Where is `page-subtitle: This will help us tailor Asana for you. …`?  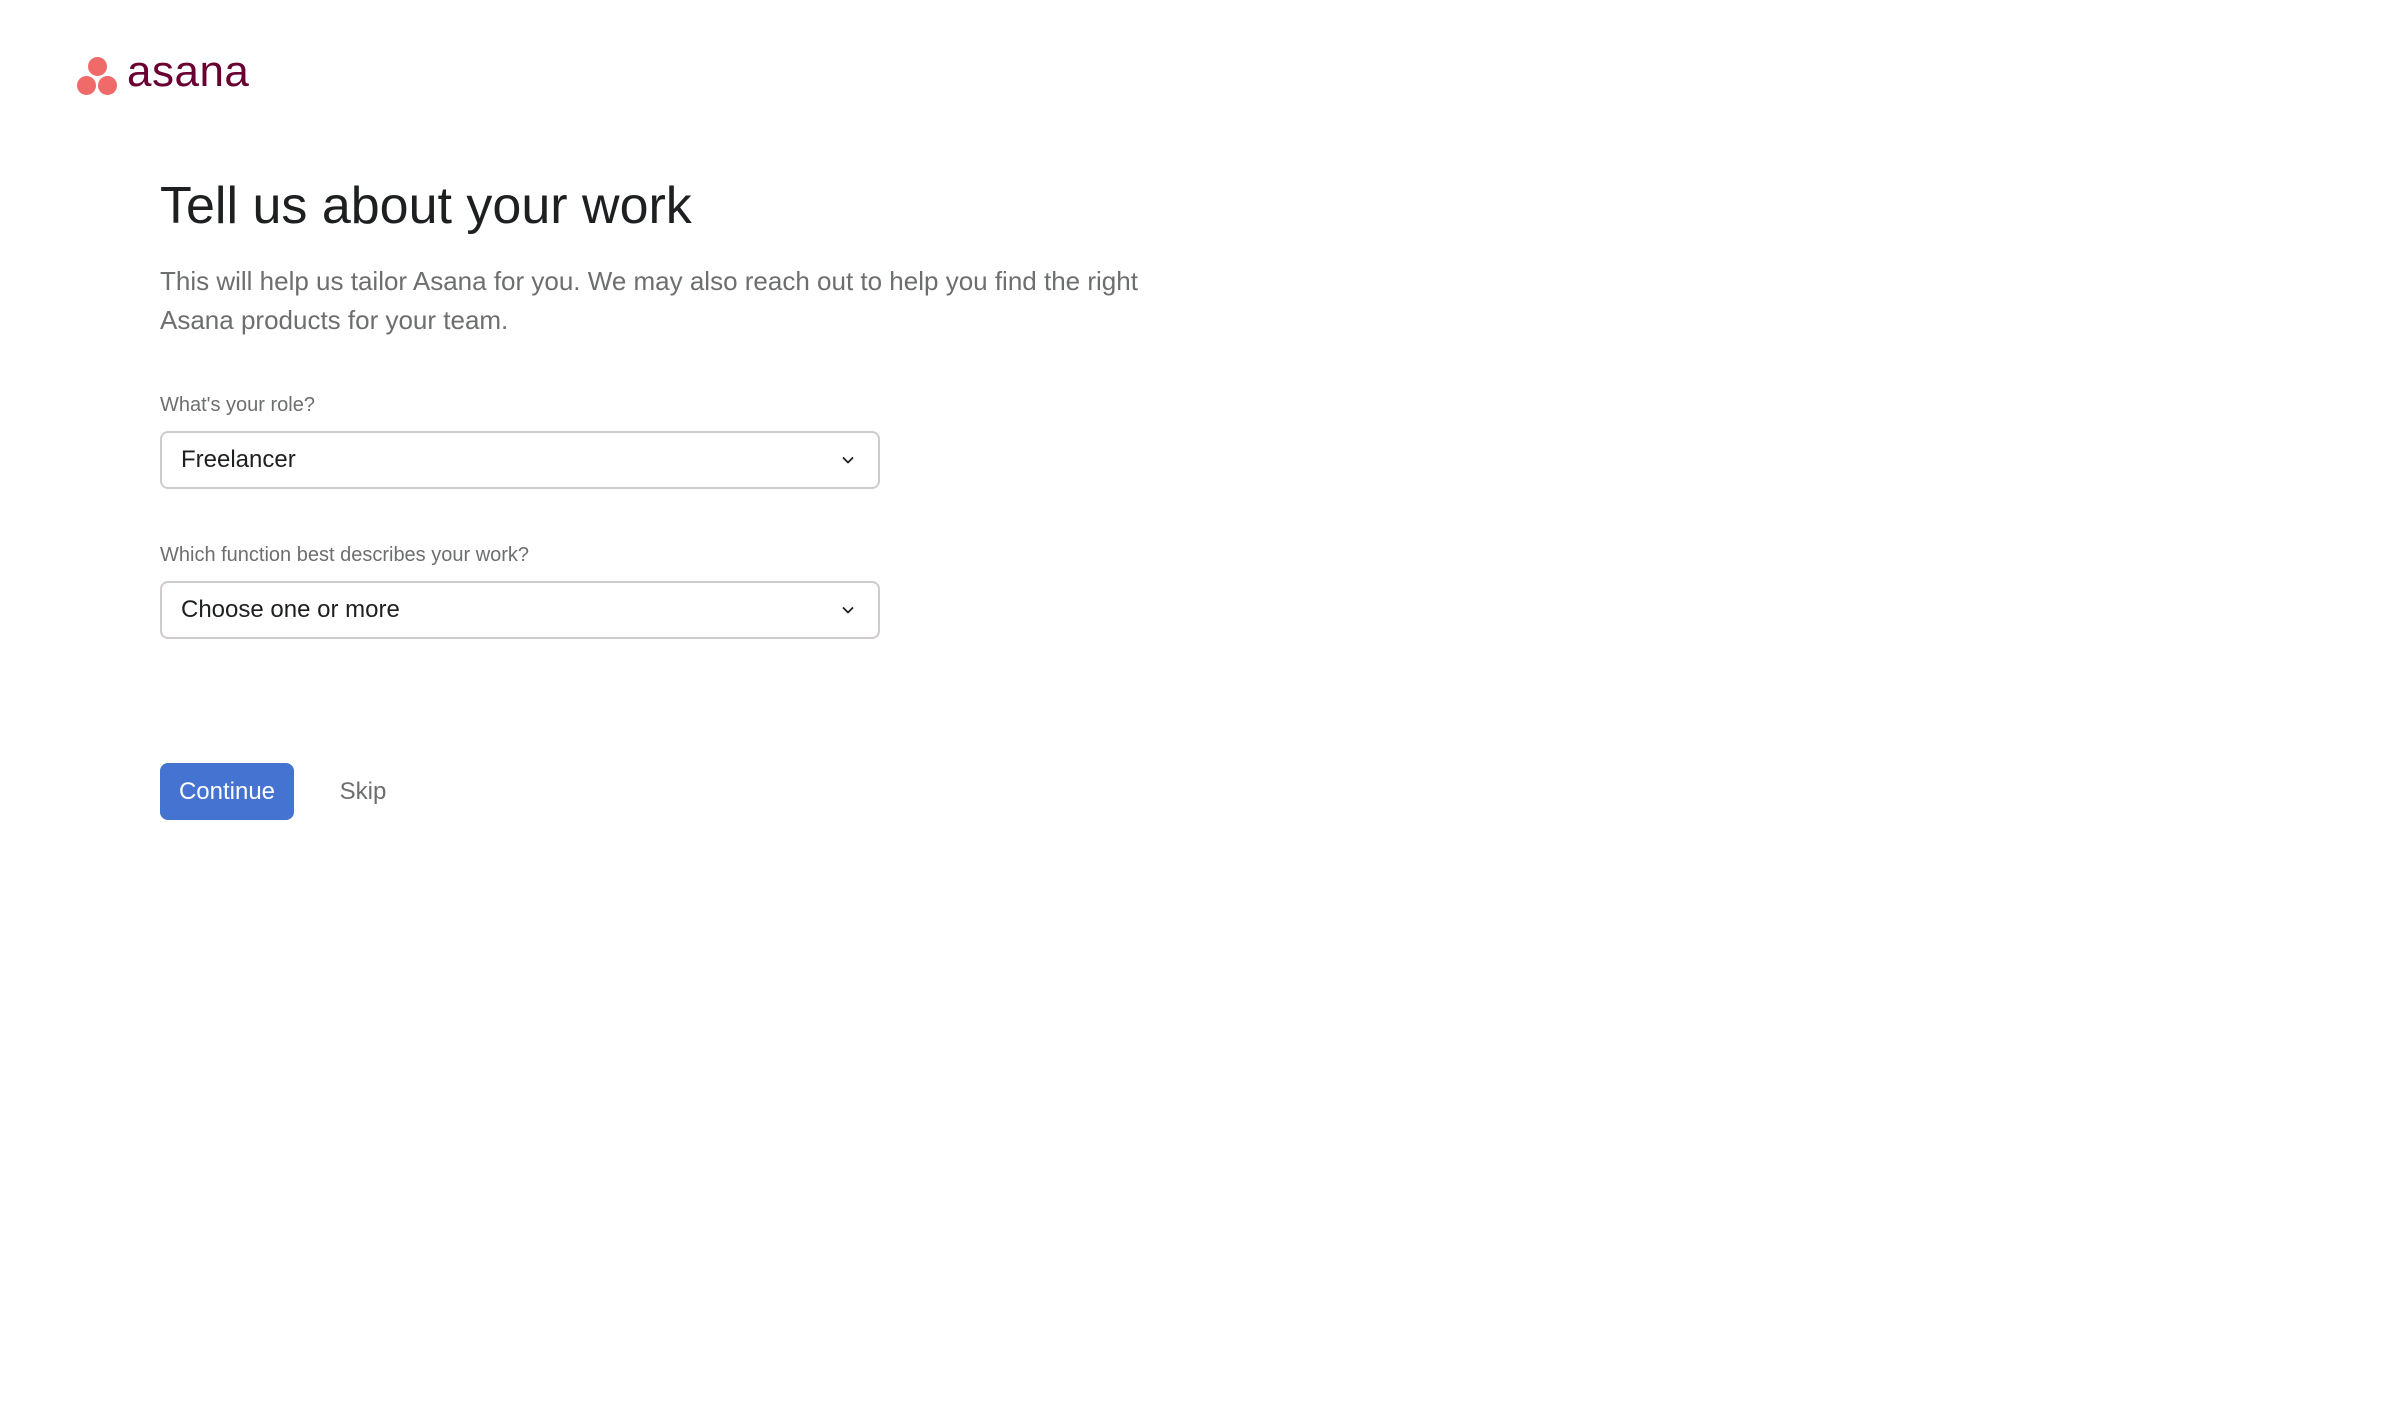
page-subtitle: This will help us tailor Asana for you. … is located at coordinates (649, 300).